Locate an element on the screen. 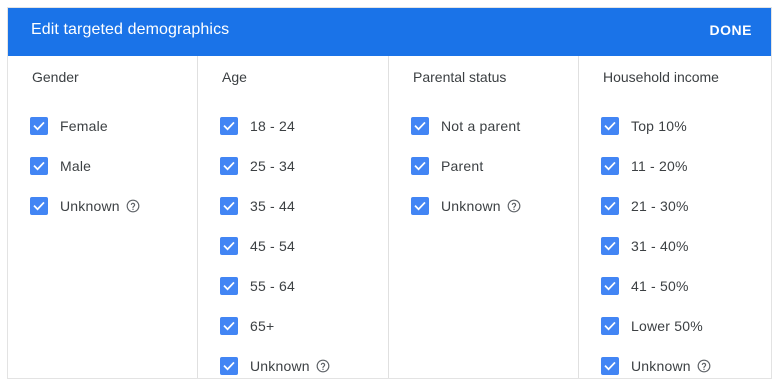 This screenshot has height=383, width=774. option-gender-female: Female is located at coordinates (69, 126).